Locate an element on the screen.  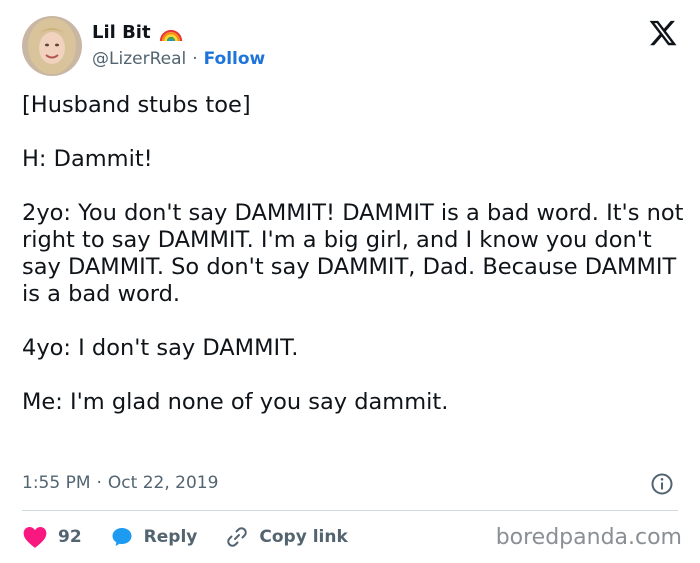
tweet-line-5: Me: I'm glad none of you say dammit. is located at coordinates (235, 402).